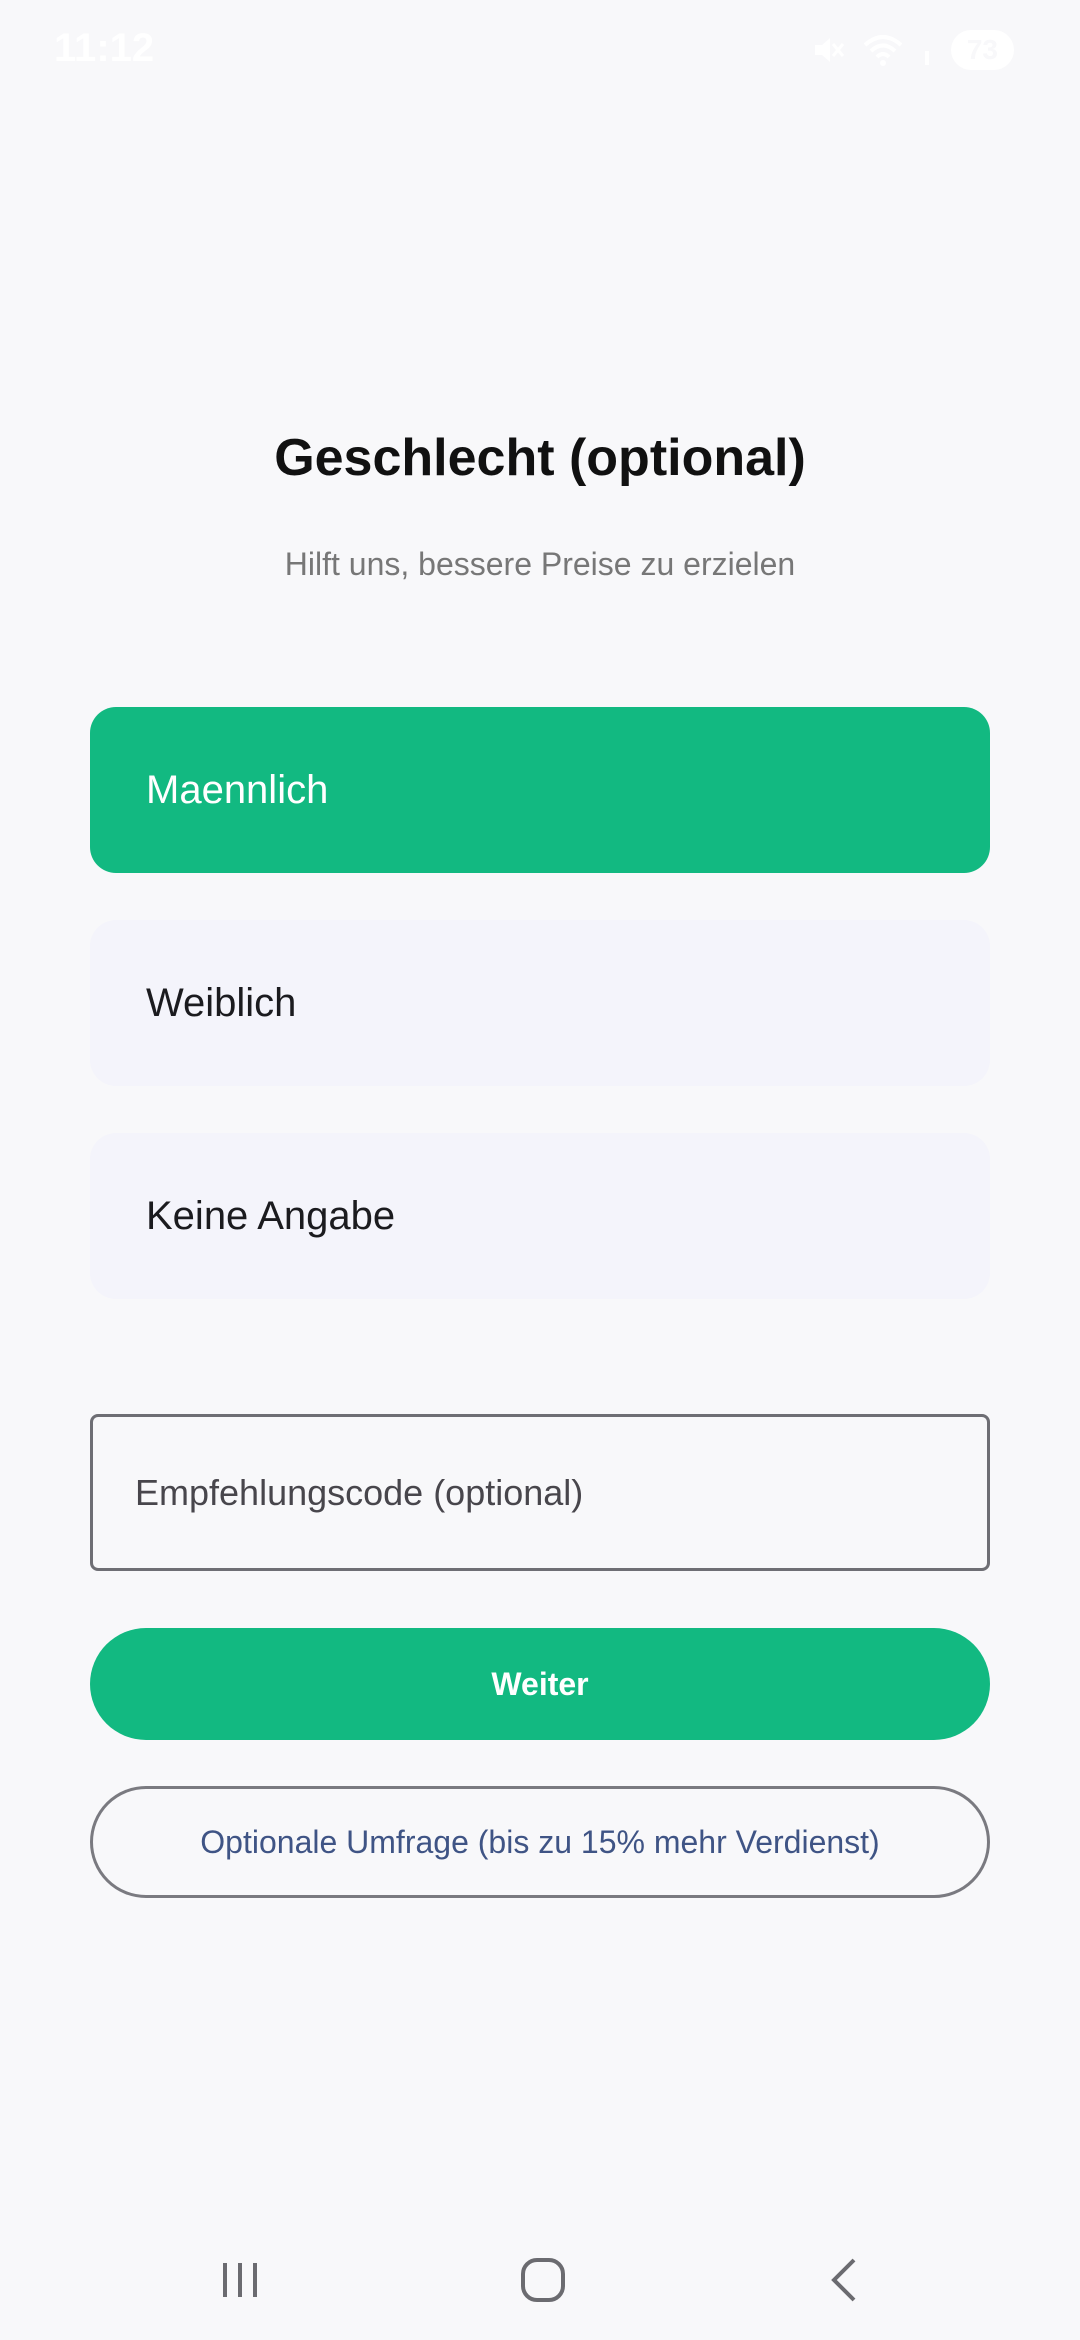 This screenshot has height=2340, width=1080. I want to click on option-female-label: Weiblich, so click(221, 1002).